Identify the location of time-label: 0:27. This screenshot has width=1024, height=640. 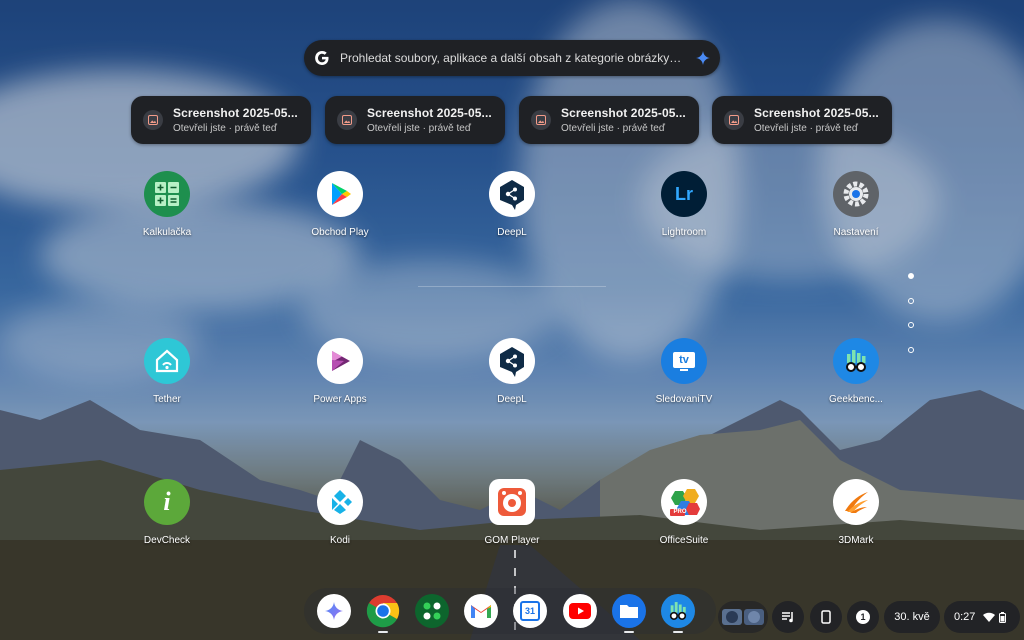
(965, 617).